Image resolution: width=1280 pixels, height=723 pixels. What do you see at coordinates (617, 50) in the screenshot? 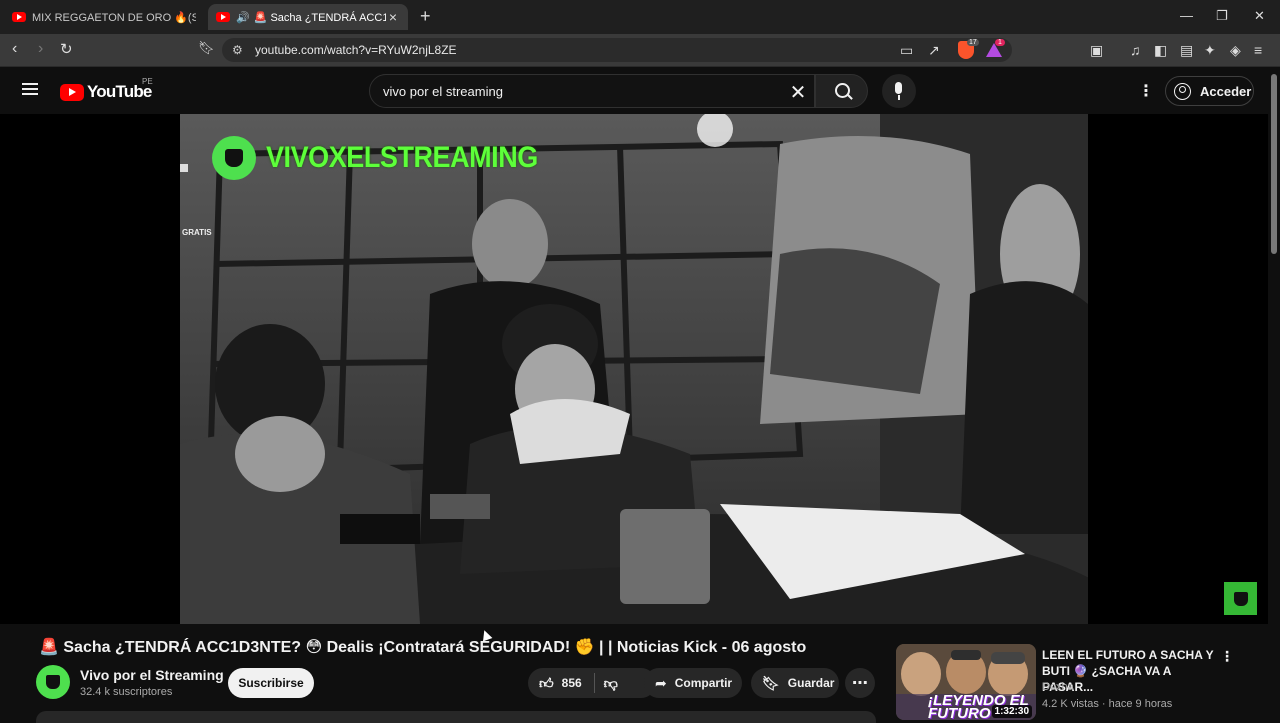
I see `address-bar: ⚙ youtube.com/watch?v=RYuW2njL8ZE ▭ ↗` at bounding box center [617, 50].